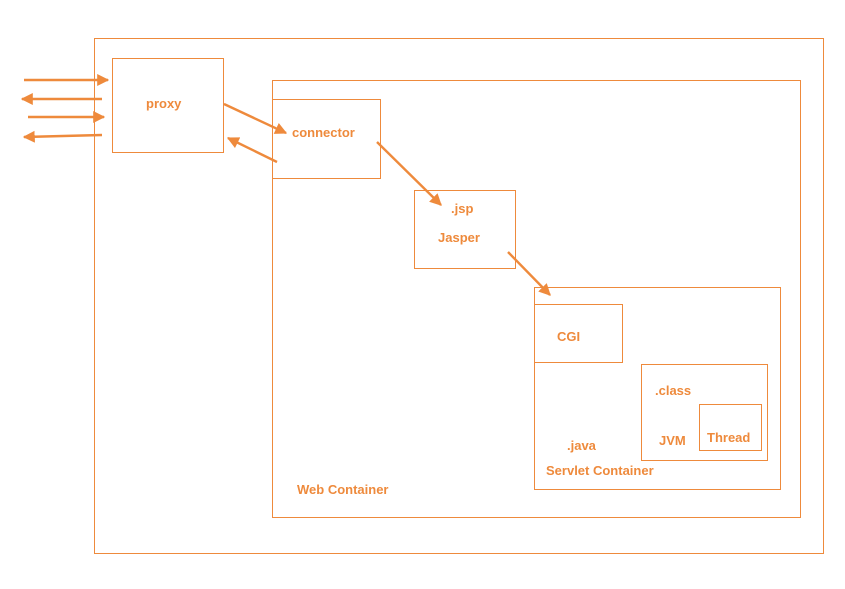  Describe the element at coordinates (529, 273) in the screenshot. I see `jasper-to-servlet-arrow` at that location.